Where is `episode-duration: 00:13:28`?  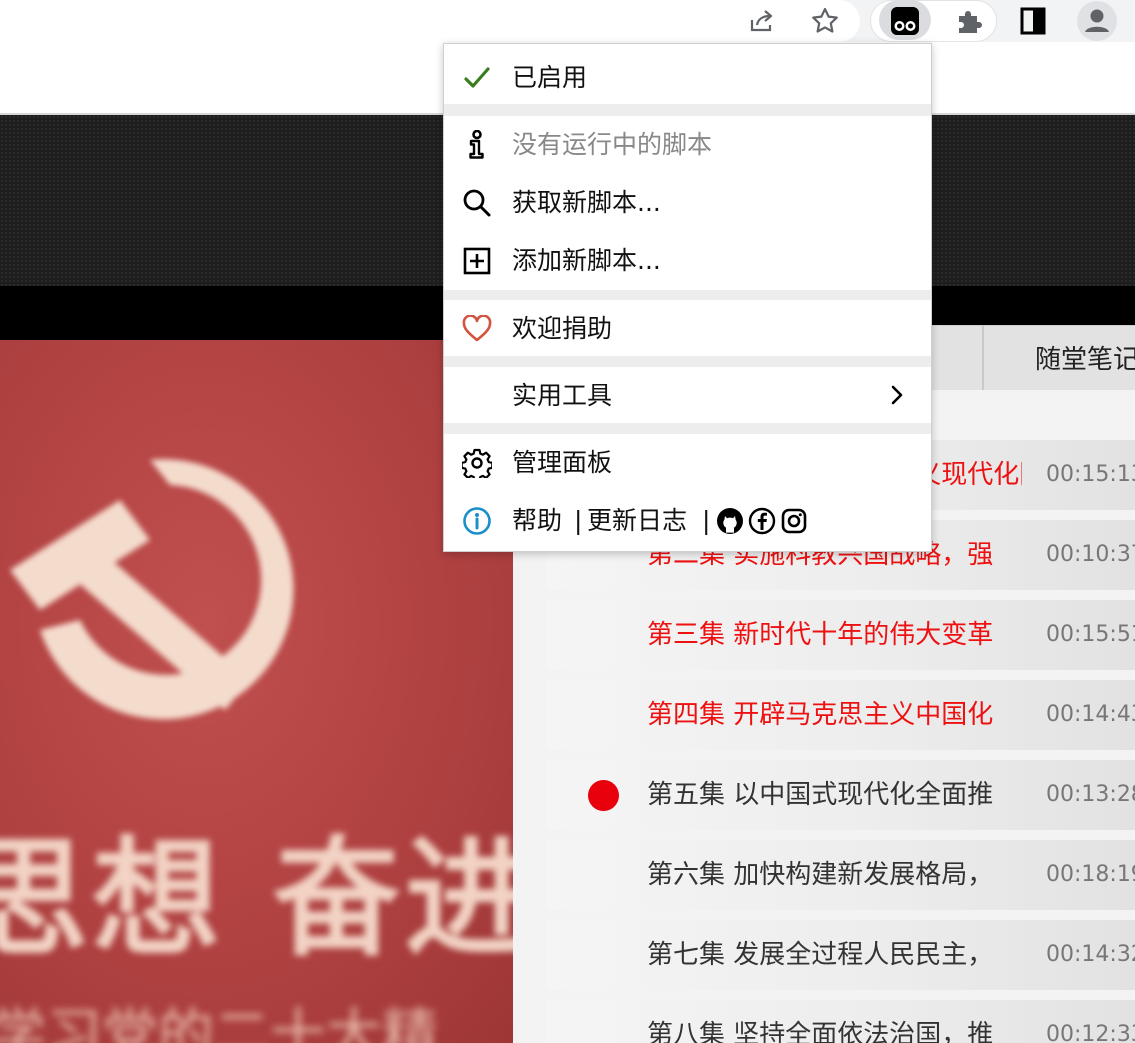
episode-duration: 00:13:28 is located at coordinates (1090, 794).